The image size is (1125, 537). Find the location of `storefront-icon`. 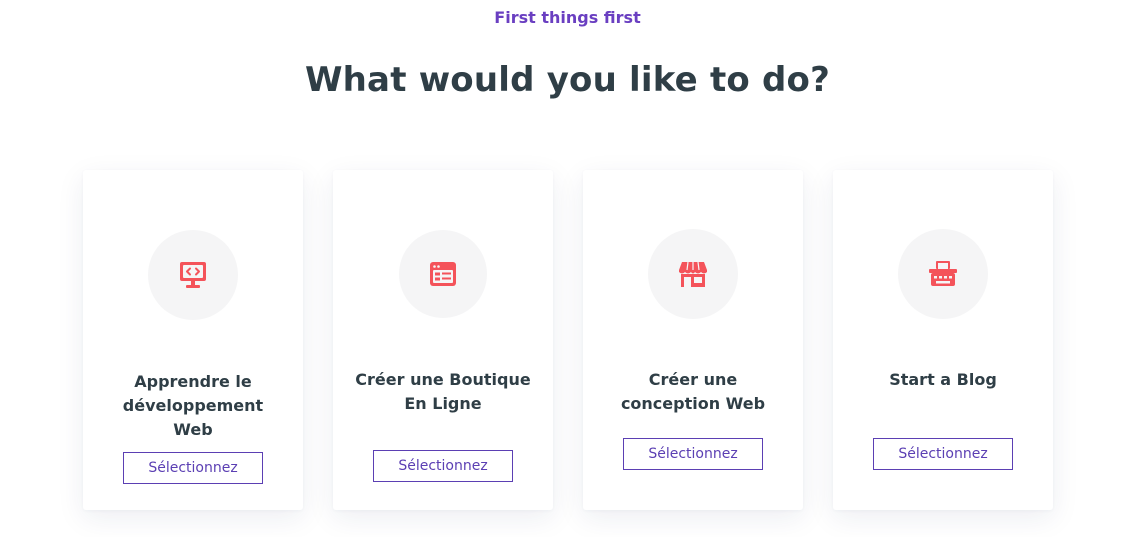

storefront-icon is located at coordinates (693, 274).